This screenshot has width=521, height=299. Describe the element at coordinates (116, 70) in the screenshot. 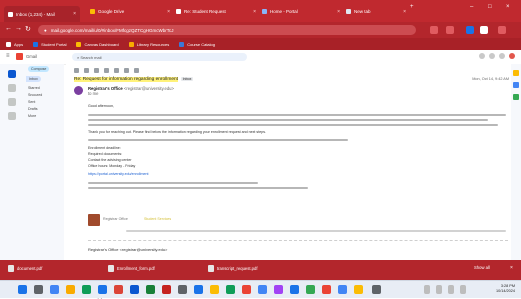

I see `mark-unread-icon` at that location.